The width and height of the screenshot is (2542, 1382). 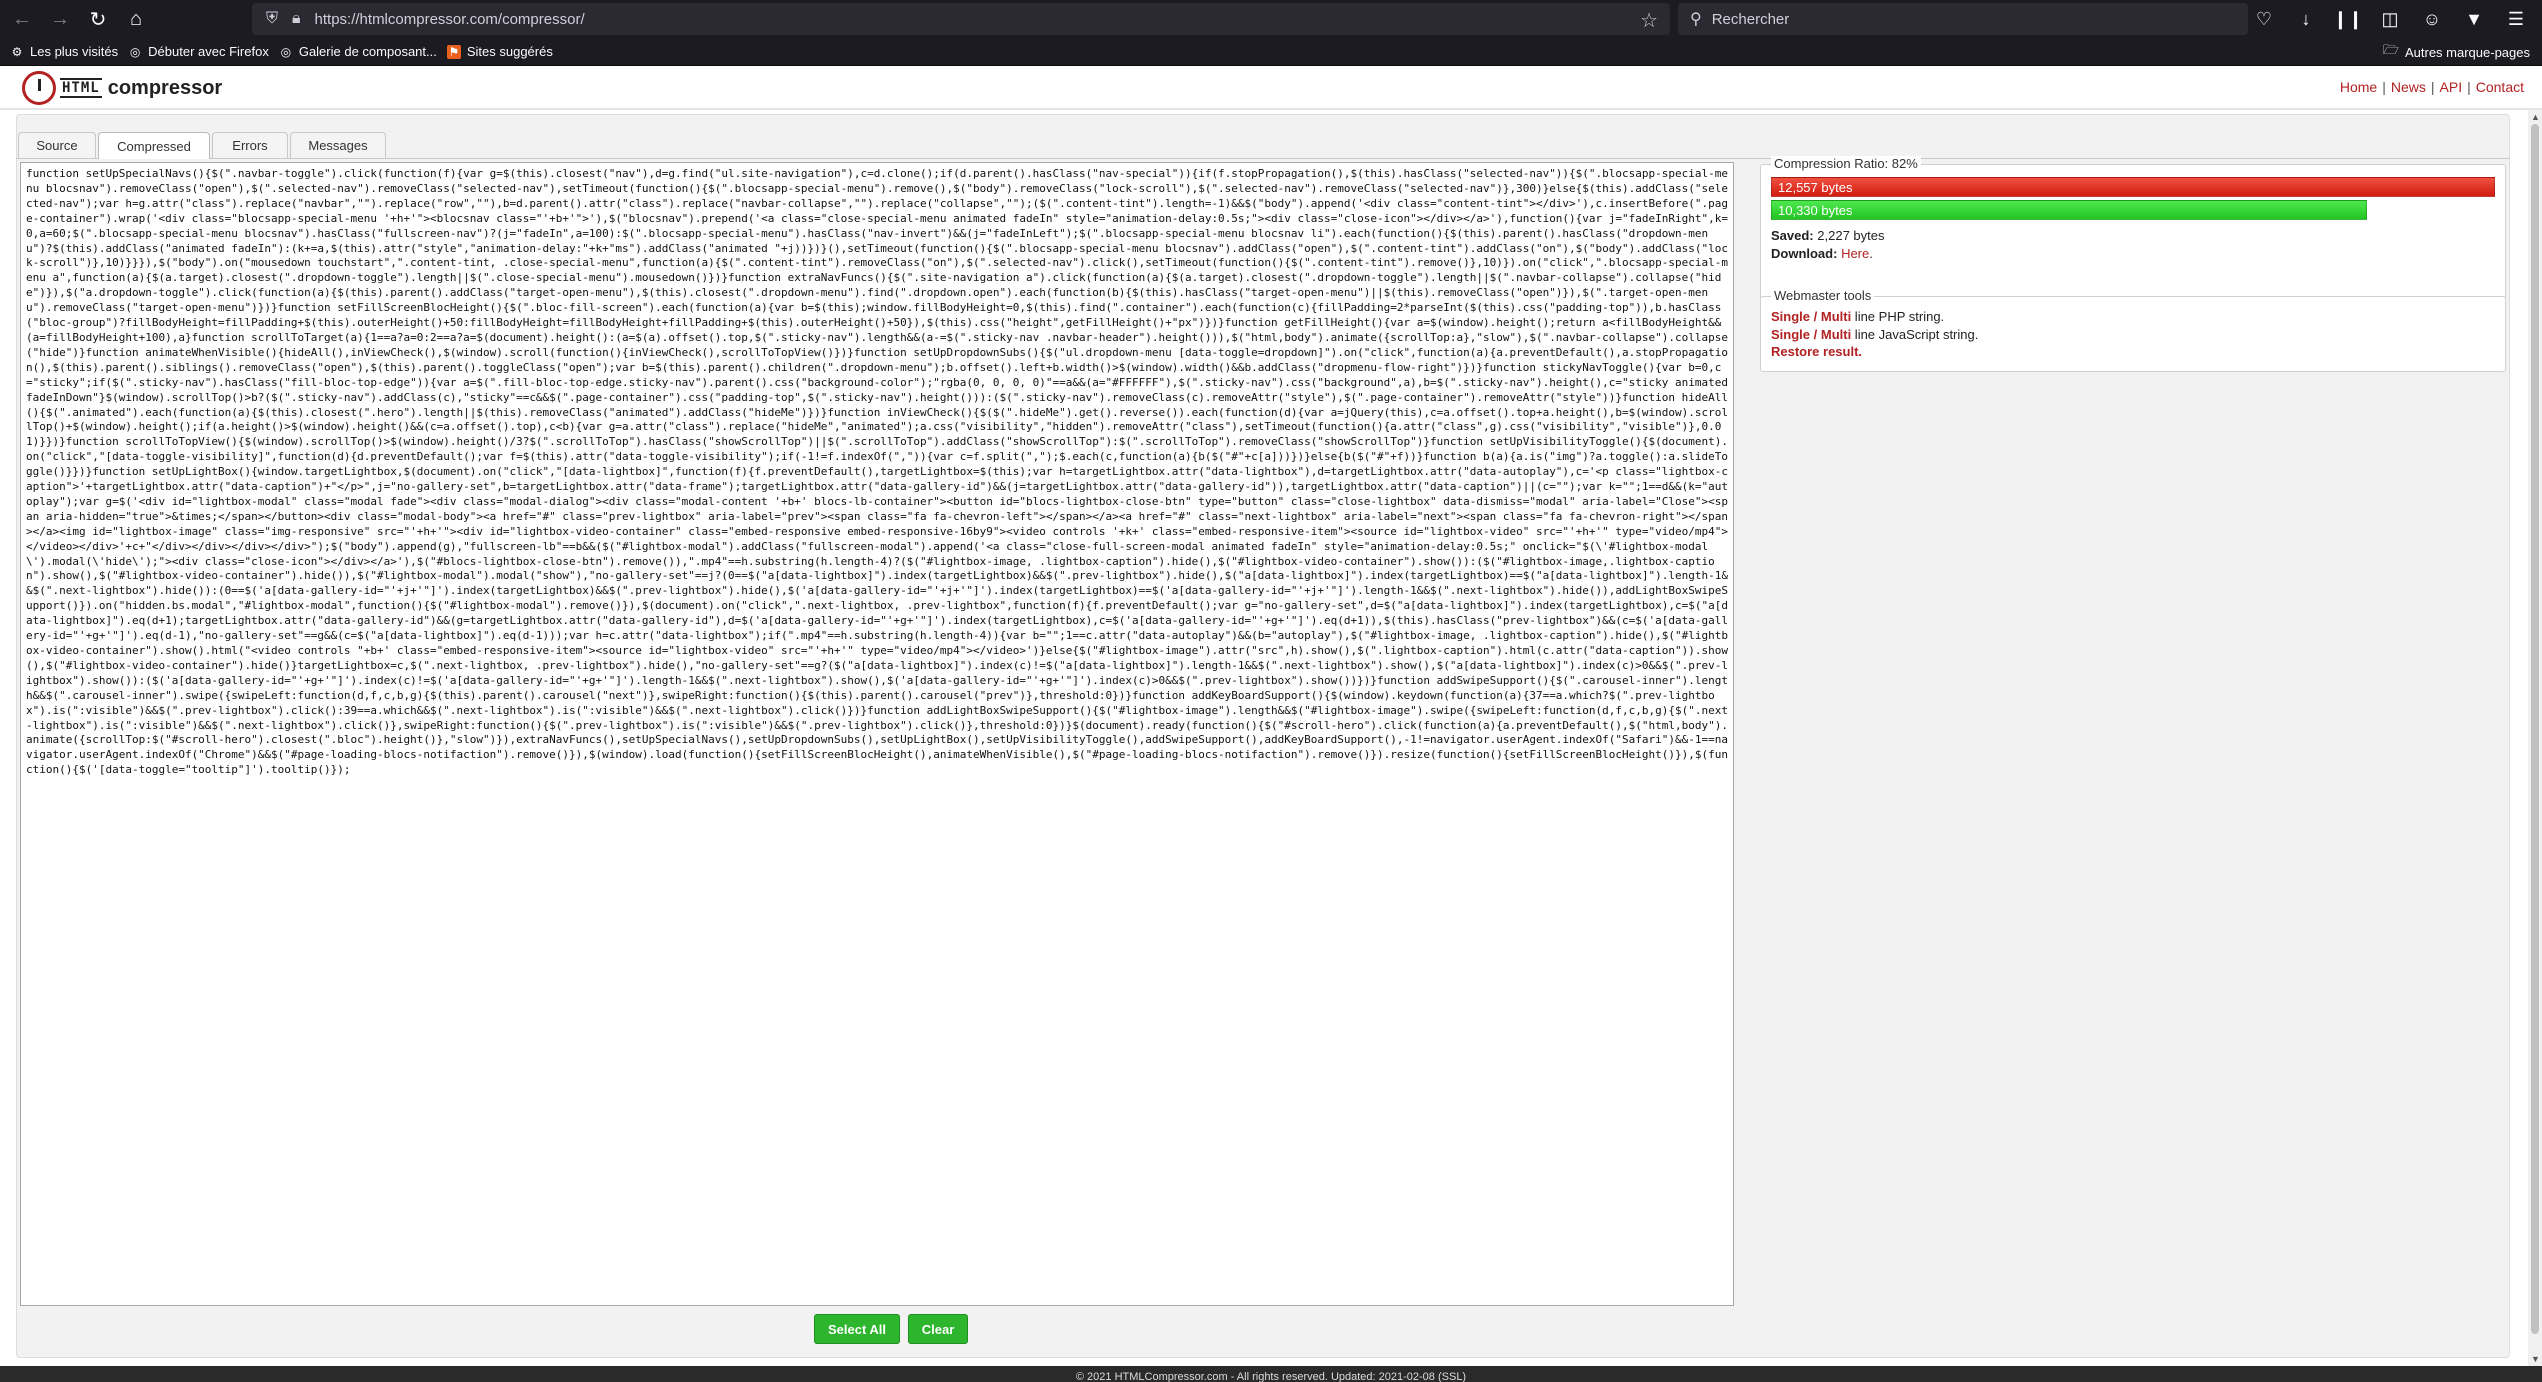 What do you see at coordinates (198, 51) in the screenshot?
I see `bookmark-item-getting-started: ◎ Débuter avec Firefox` at bounding box center [198, 51].